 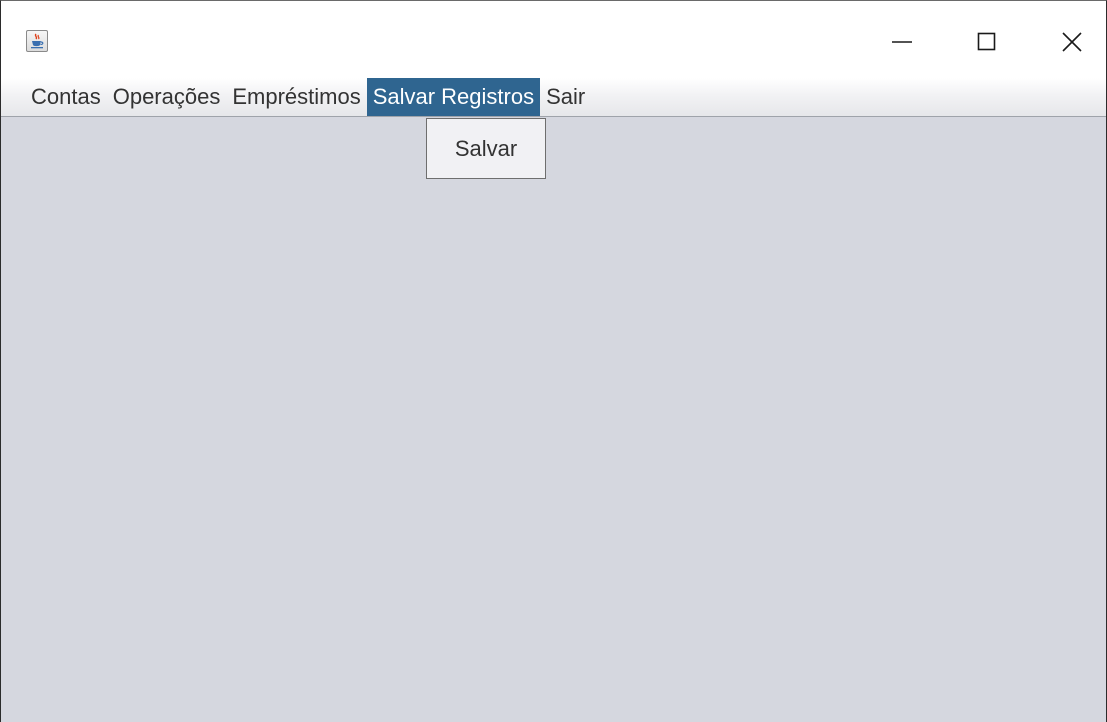 What do you see at coordinates (565, 97) in the screenshot?
I see `menu-sair: Sair` at bounding box center [565, 97].